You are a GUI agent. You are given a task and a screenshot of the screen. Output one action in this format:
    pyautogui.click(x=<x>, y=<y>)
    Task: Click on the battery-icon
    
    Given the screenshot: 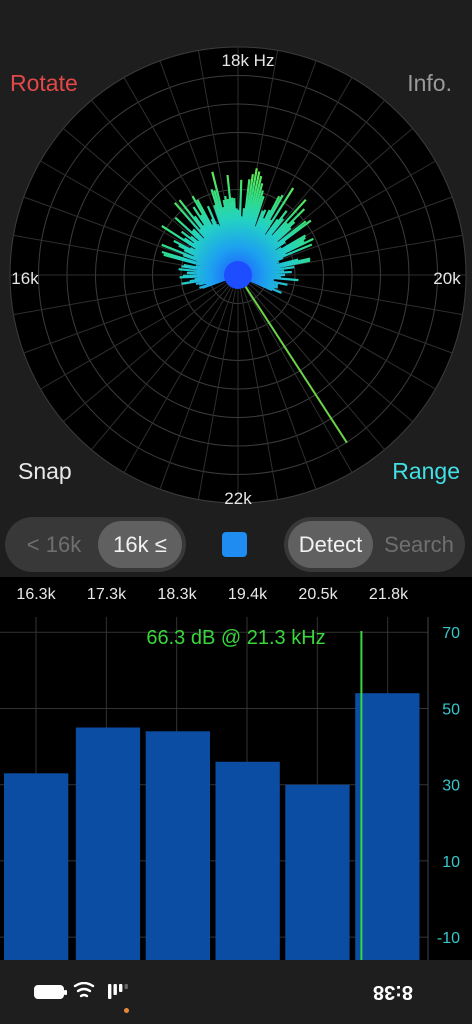 What is the action you would take?
    pyautogui.click(x=50, y=992)
    